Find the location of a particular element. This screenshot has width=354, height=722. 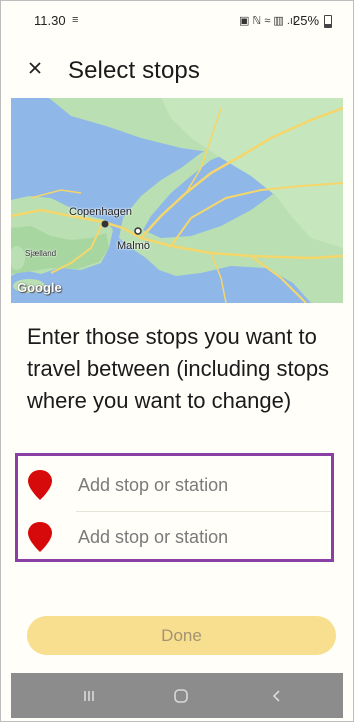

home-button is located at coordinates (181, 695).